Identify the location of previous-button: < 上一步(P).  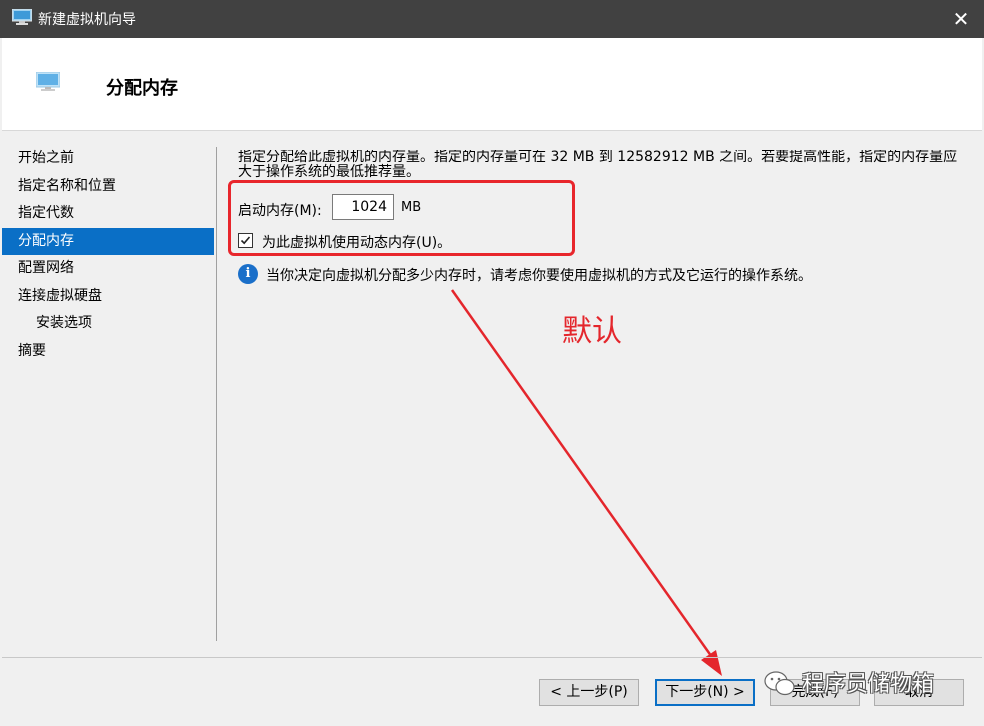
(589, 692).